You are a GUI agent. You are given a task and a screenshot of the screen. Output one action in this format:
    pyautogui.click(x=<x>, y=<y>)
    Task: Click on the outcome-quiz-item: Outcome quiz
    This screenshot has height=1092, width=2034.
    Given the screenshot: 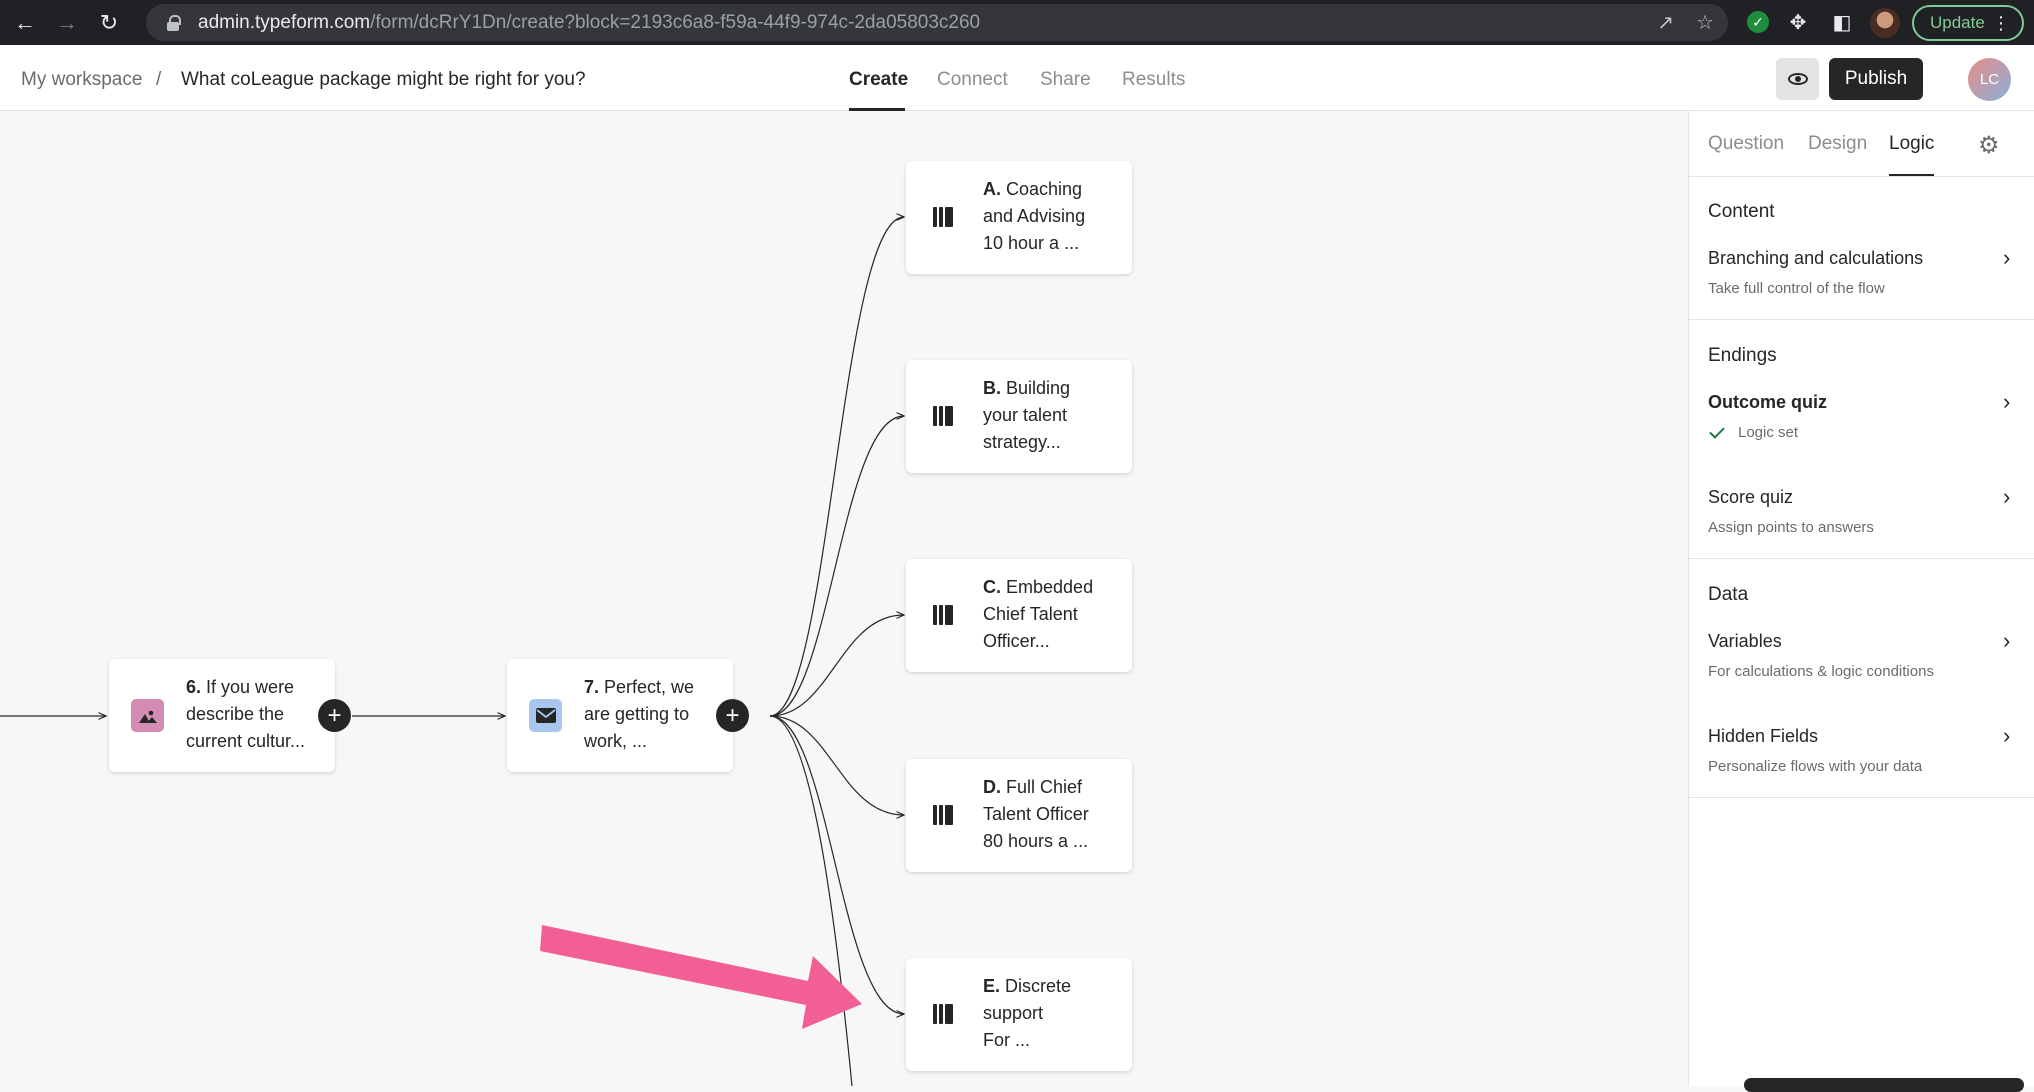 What is the action you would take?
    pyautogui.click(x=1767, y=402)
    